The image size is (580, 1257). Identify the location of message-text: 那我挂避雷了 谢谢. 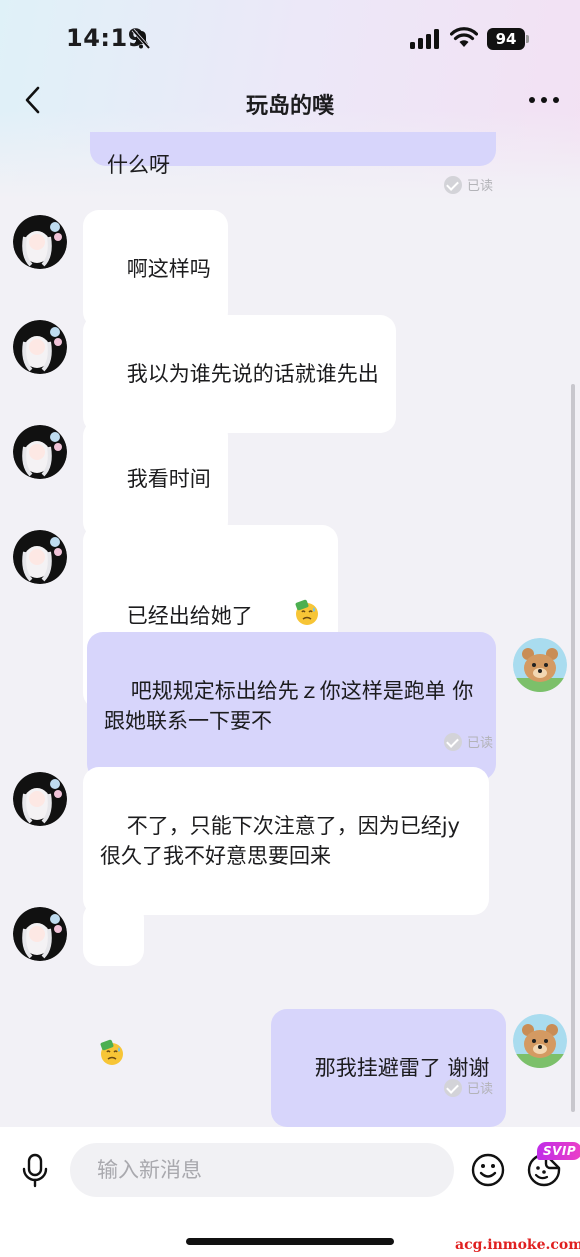
(402, 1068).